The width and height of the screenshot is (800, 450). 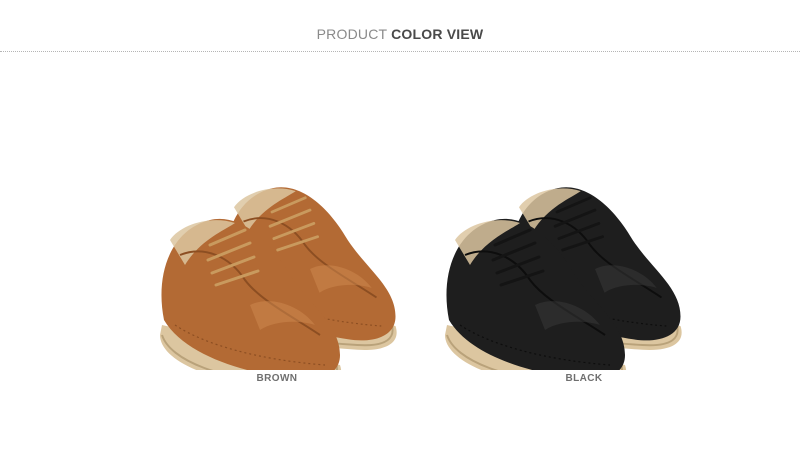 I want to click on shoe-image-brown, so click(x=278, y=278).